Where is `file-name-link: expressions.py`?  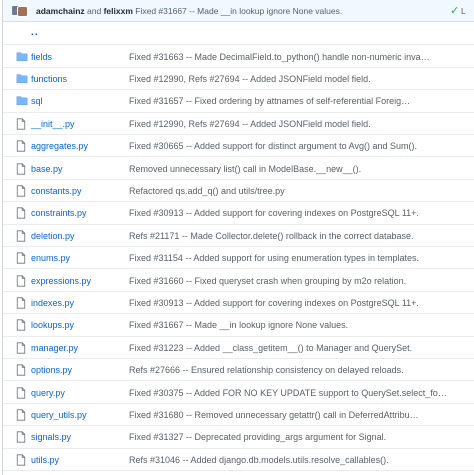
file-name-link: expressions.py is located at coordinates (61, 281).